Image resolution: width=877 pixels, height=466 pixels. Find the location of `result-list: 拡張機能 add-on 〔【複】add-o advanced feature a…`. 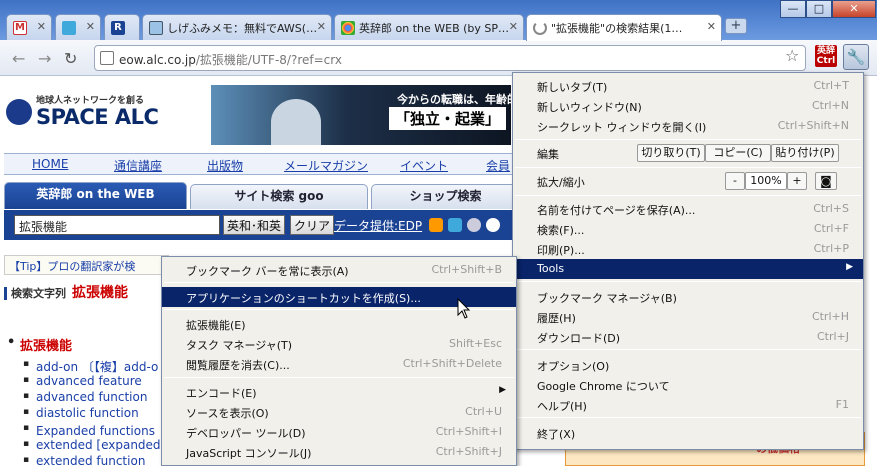

result-list: 拡張機能 add-on 〔【複】add-o advanced feature a… is located at coordinates (88, 400).